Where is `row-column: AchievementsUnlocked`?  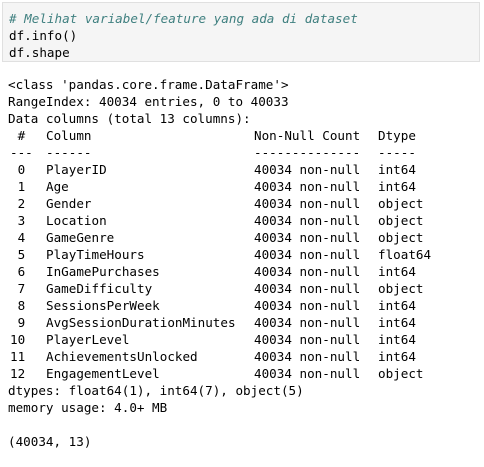
row-column: AchievementsUnlocked is located at coordinates (122, 356).